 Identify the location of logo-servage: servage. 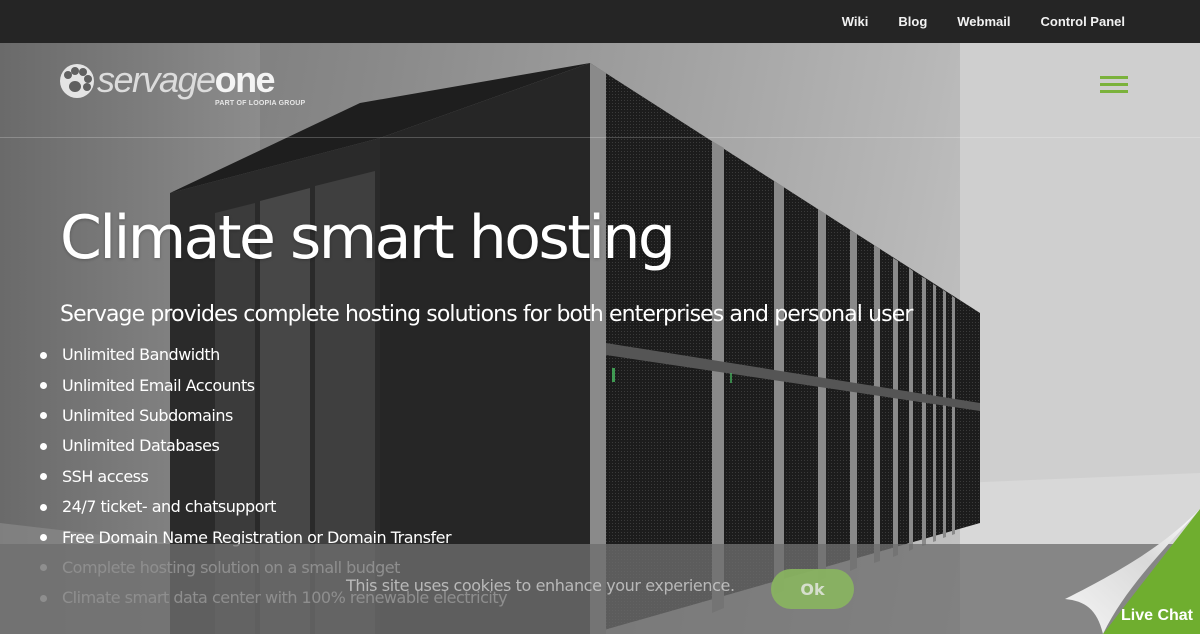
(156, 79).